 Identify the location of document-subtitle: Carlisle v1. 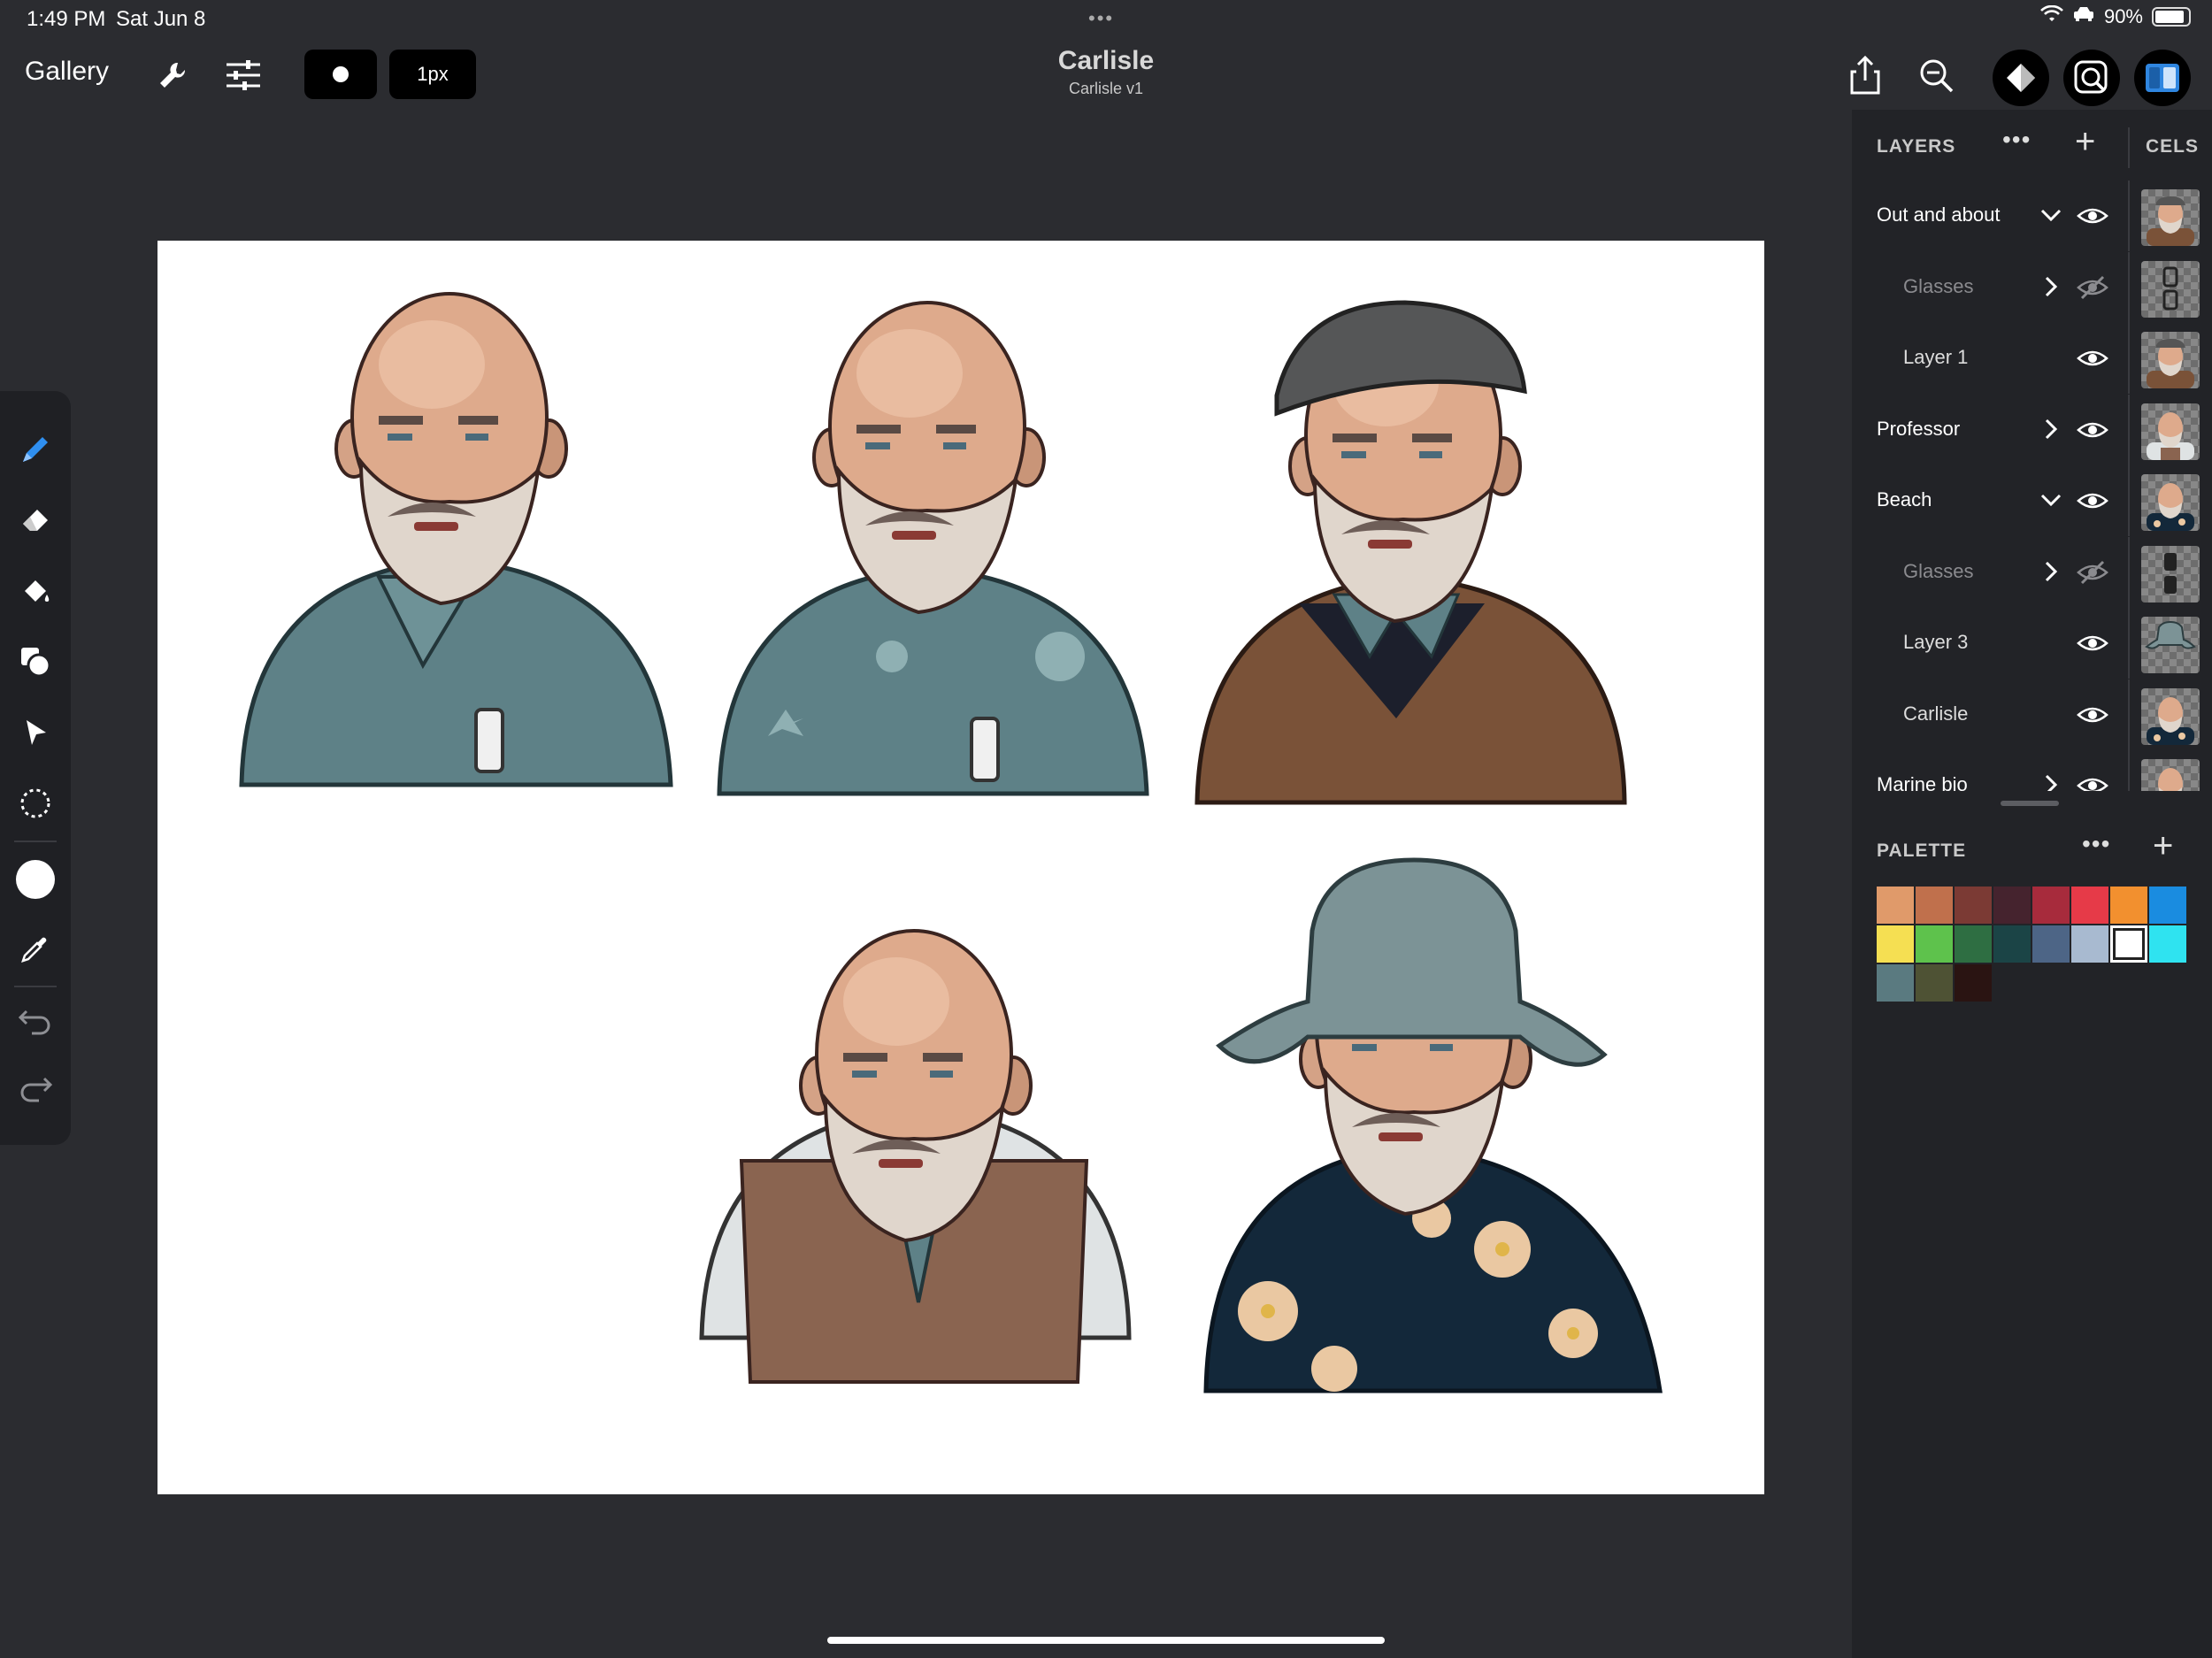
(1106, 89).